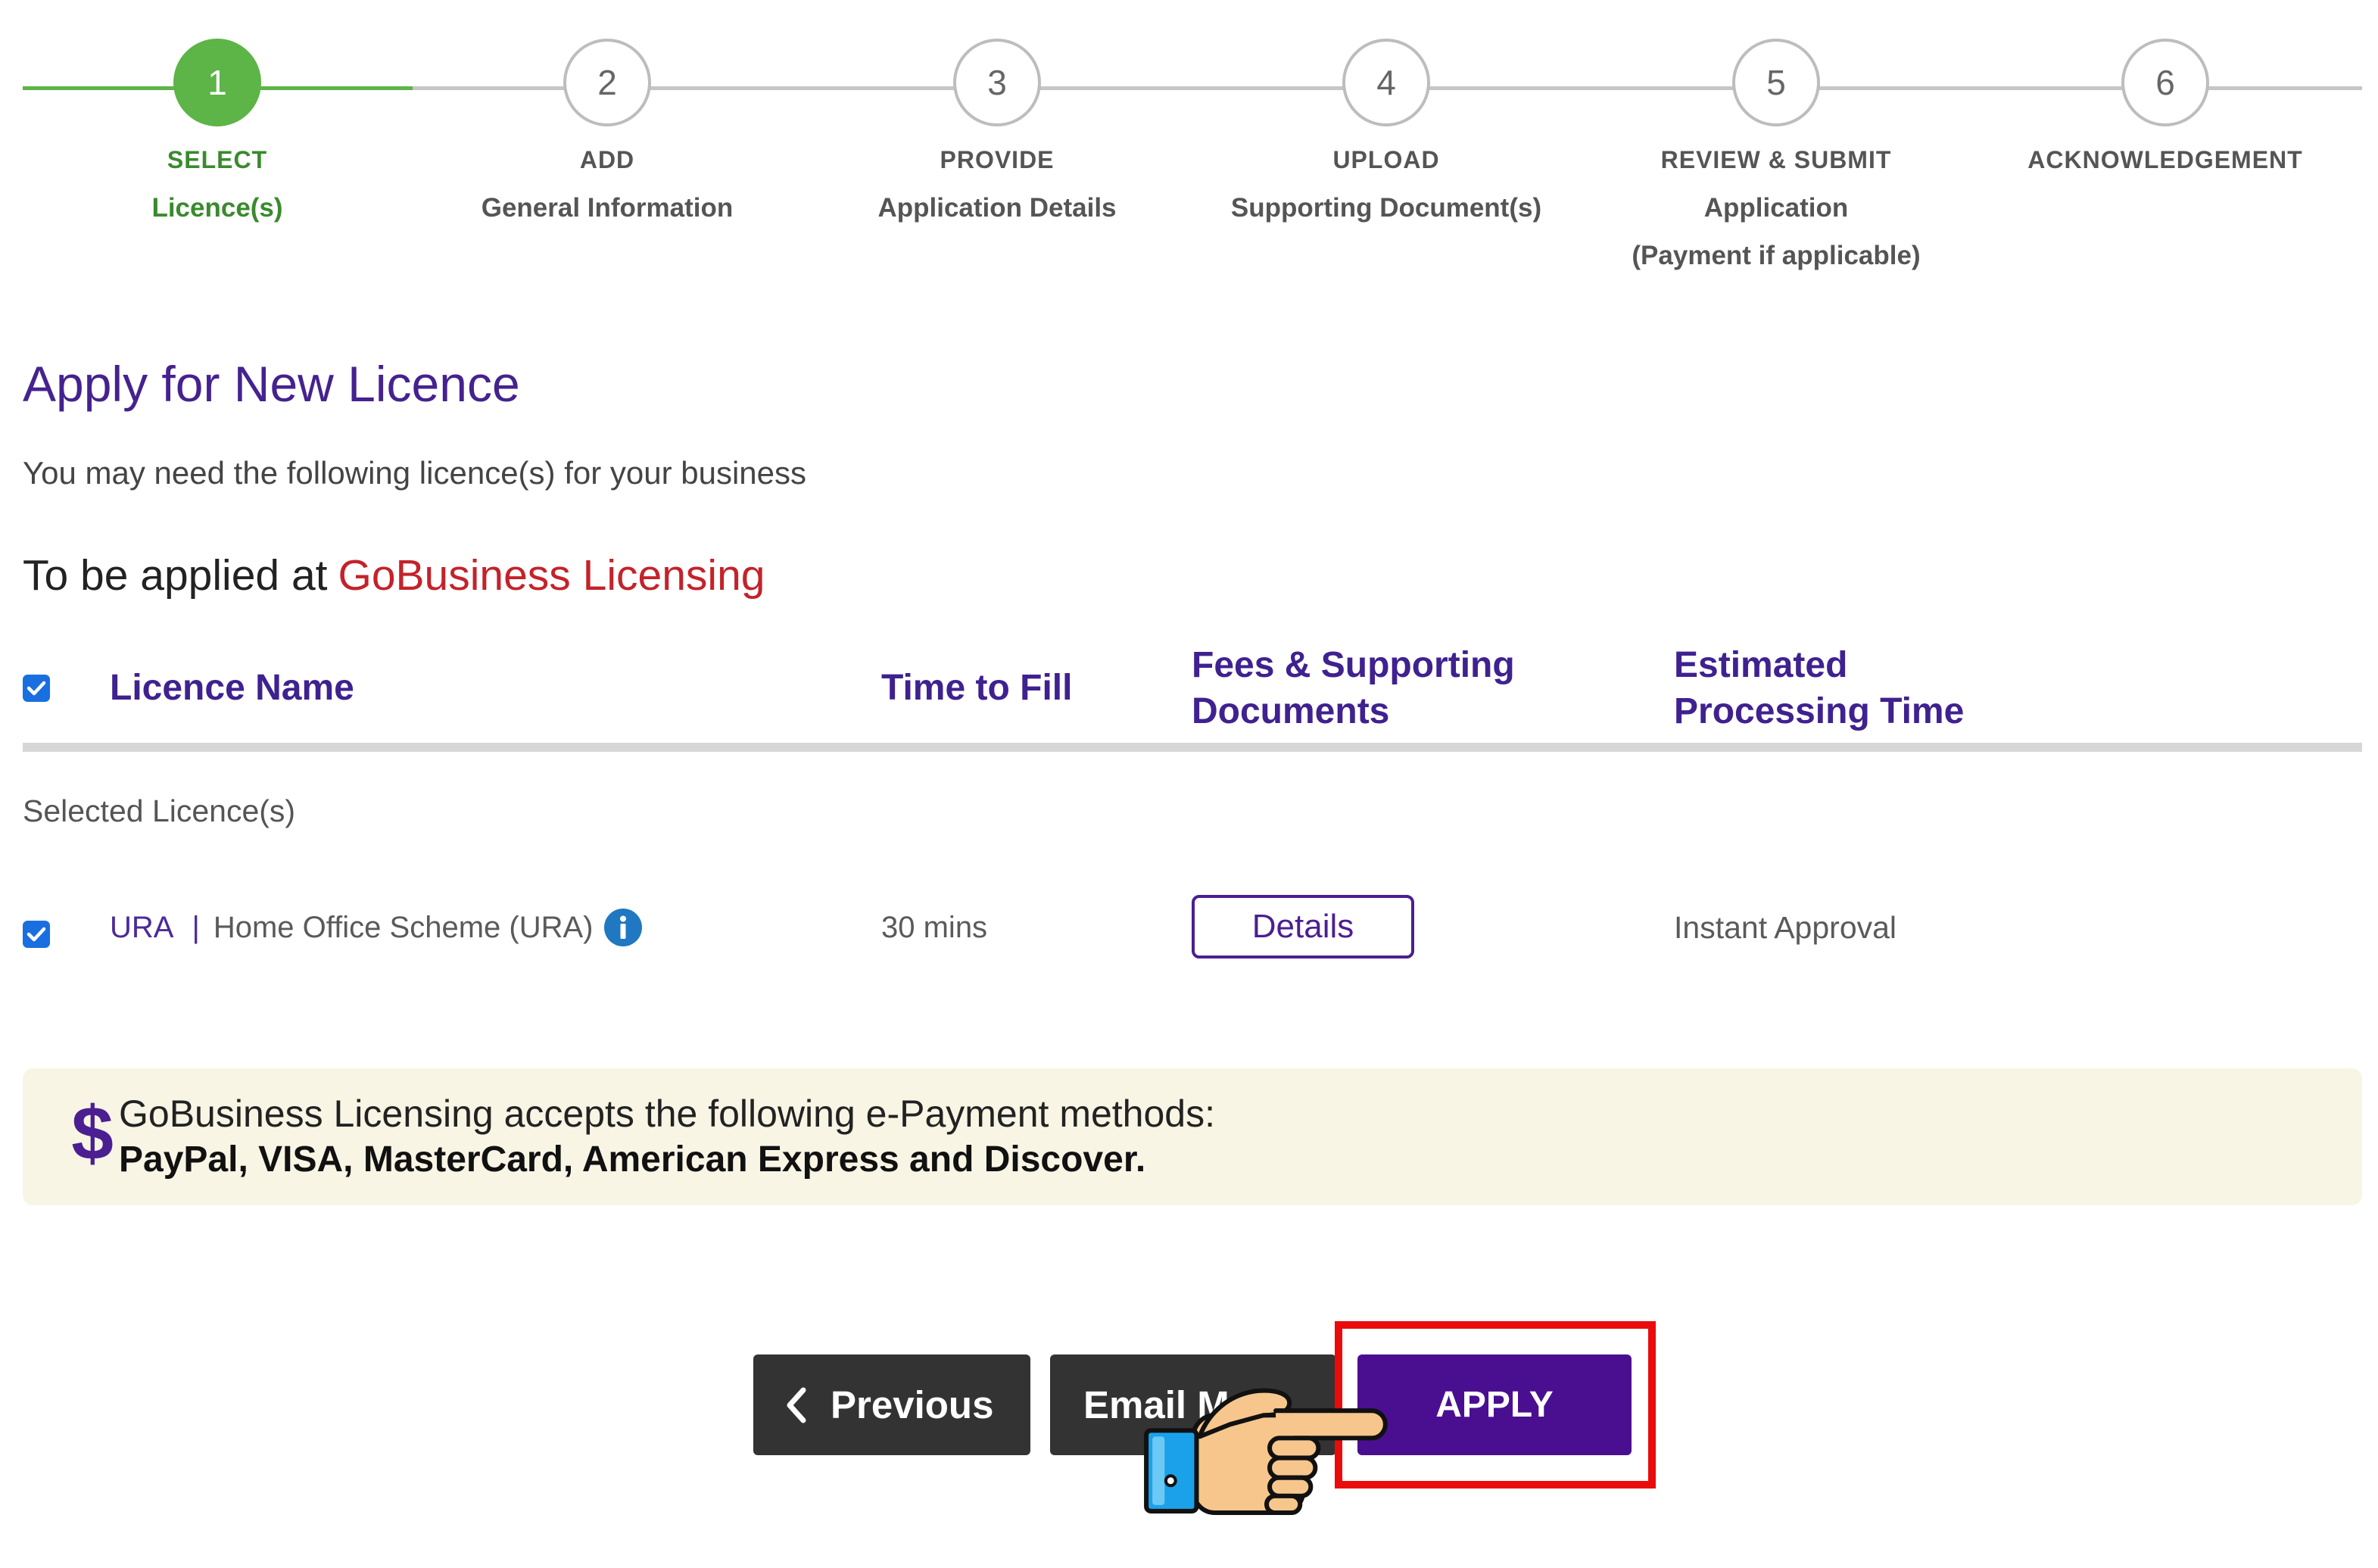 The width and height of the screenshot is (2378, 1568). I want to click on step-4-label: UPLOAD Supporting Document(s), so click(1386, 184).